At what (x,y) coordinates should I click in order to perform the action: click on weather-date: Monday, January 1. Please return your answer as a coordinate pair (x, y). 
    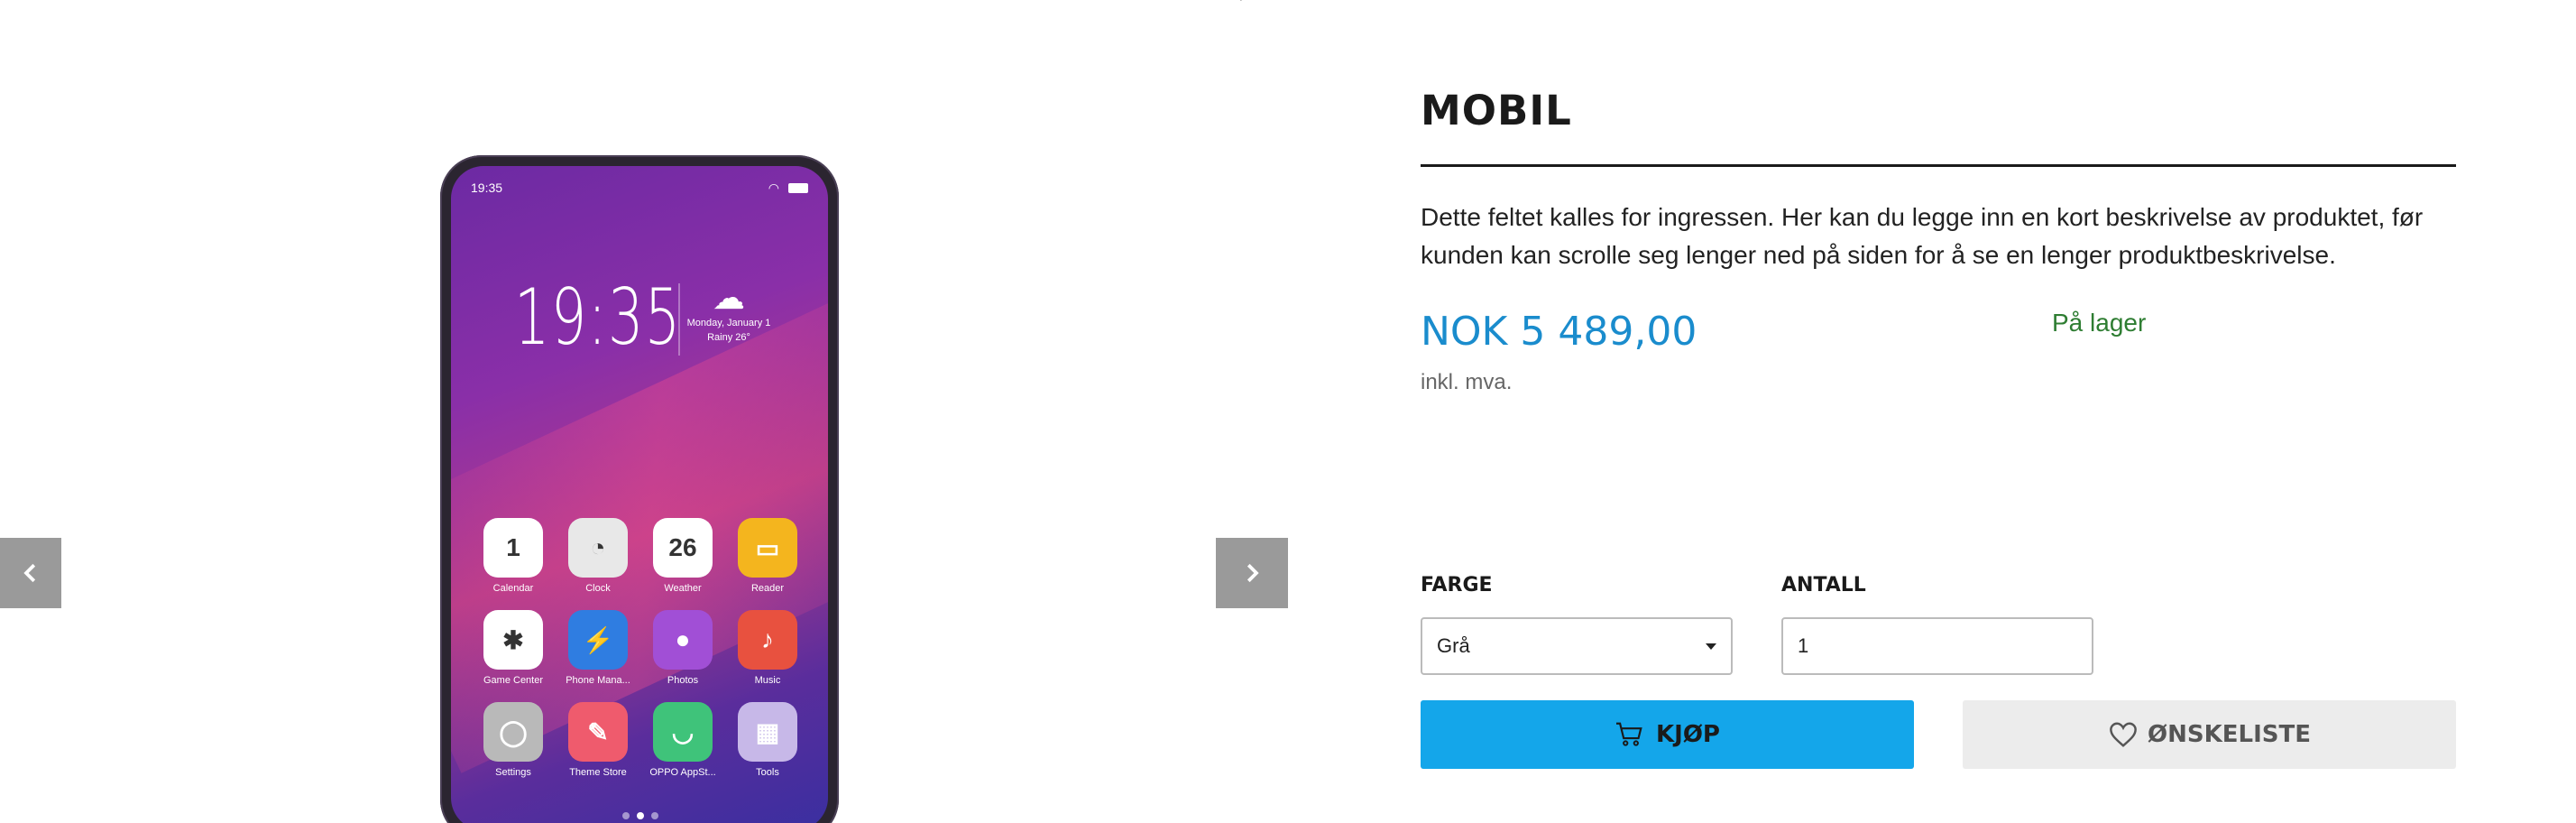
    Looking at the image, I should click on (728, 323).